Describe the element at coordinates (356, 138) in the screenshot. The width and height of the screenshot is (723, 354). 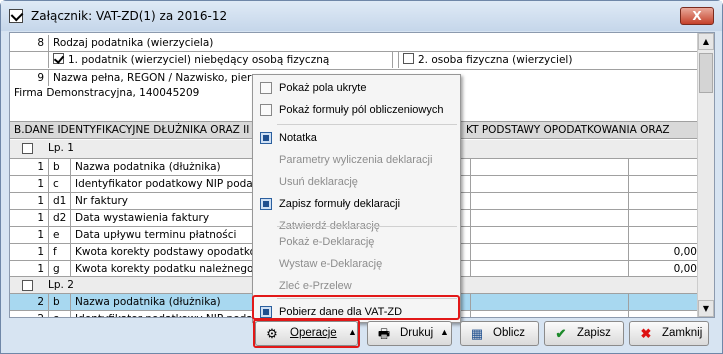
I see `menu-item-notatka: Notatka` at that location.